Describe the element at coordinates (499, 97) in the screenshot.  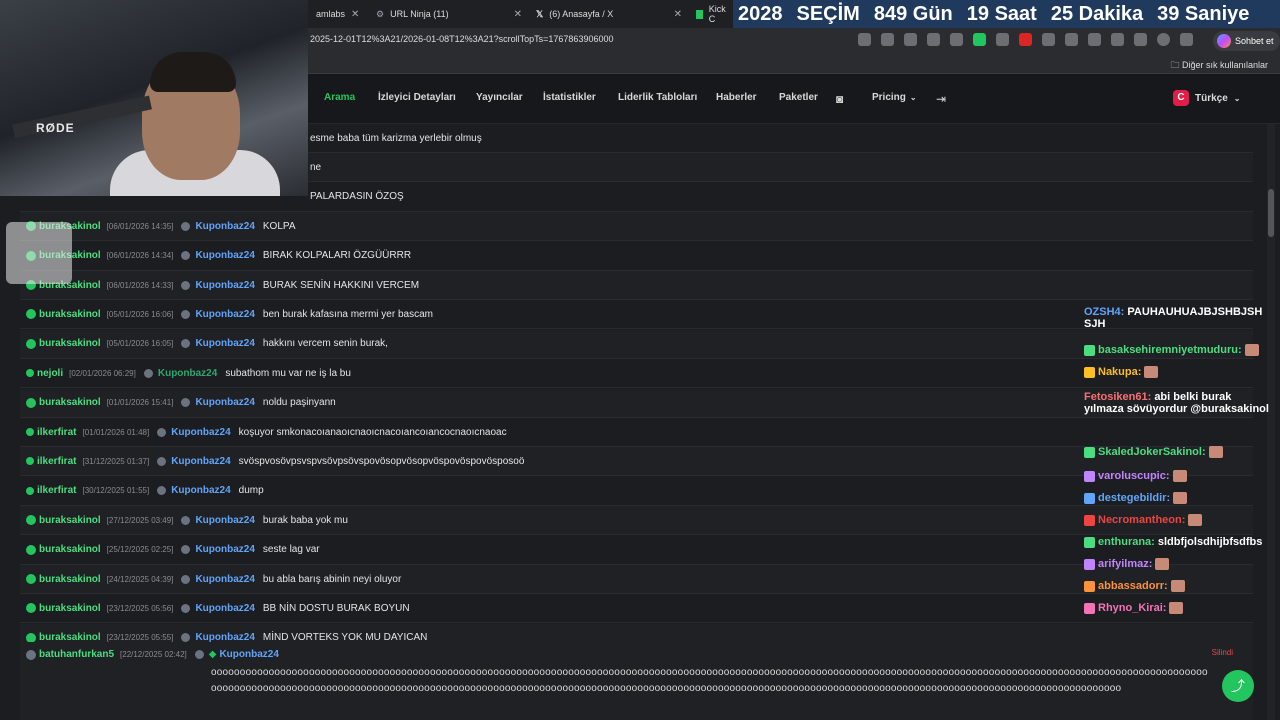
I see `nav-item-yayincilar: Yayıncılar` at that location.